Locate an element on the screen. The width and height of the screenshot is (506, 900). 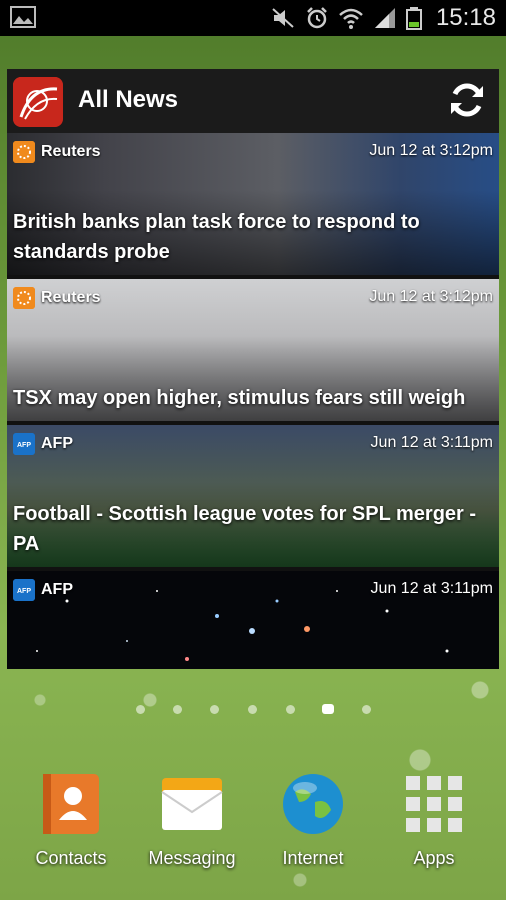
contacts-icon is located at coordinates (71, 804).